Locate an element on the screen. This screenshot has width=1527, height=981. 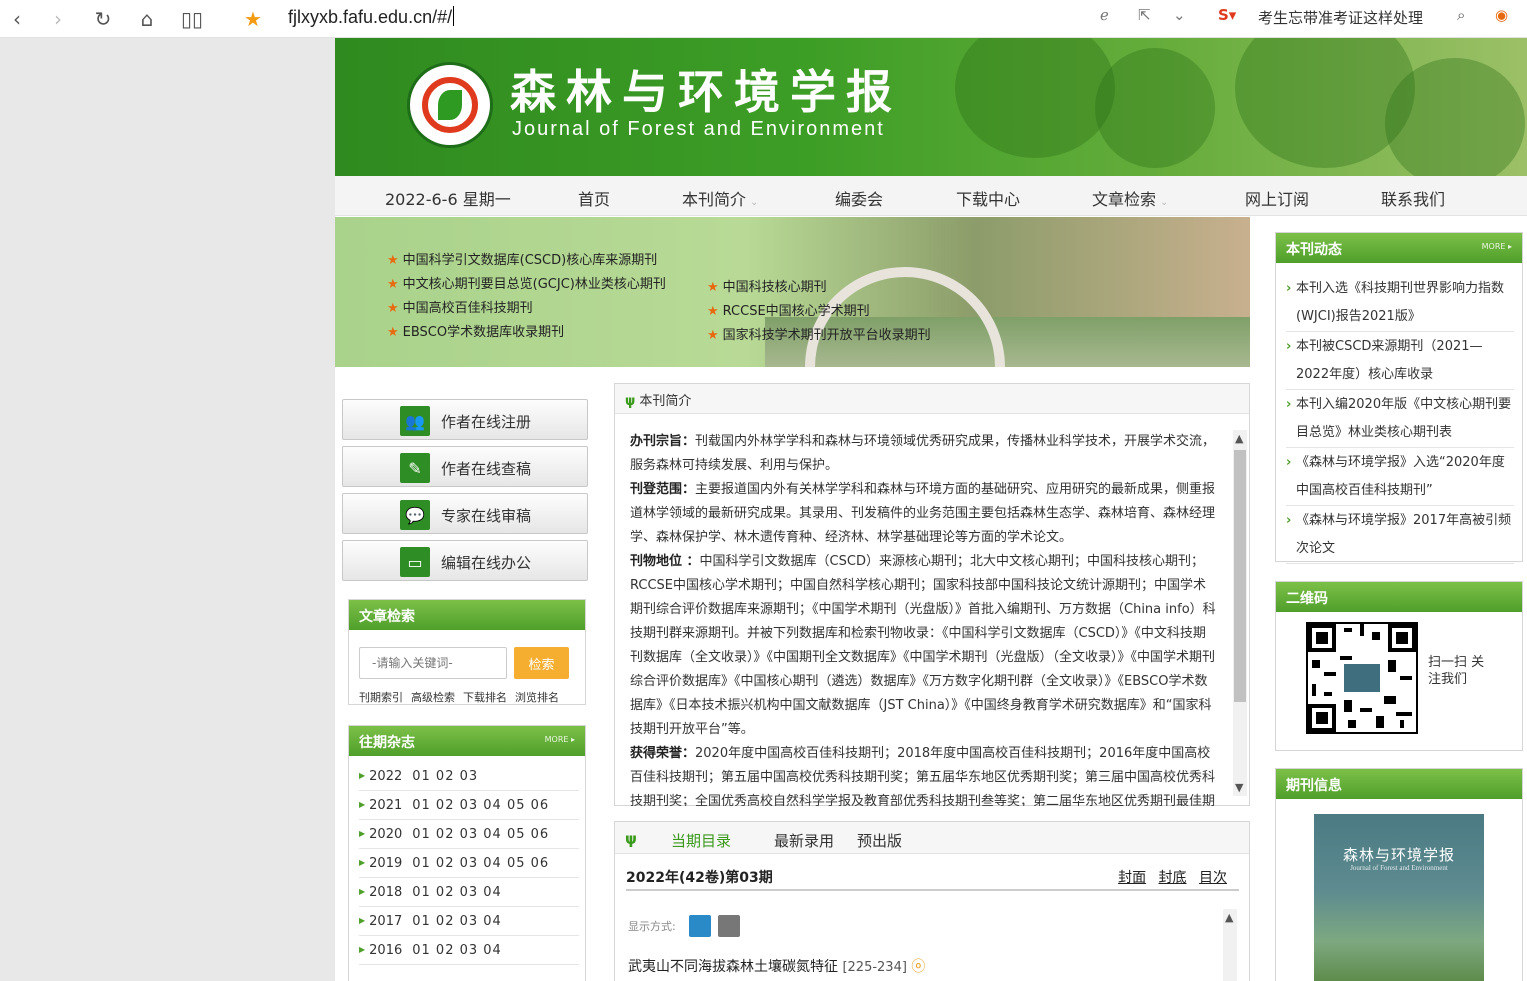
divider is located at coordinates (932, 890).